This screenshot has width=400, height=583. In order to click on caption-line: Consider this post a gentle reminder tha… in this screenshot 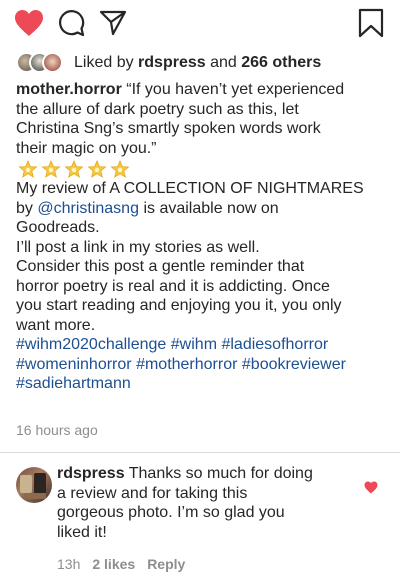, I will do `click(160, 266)`.